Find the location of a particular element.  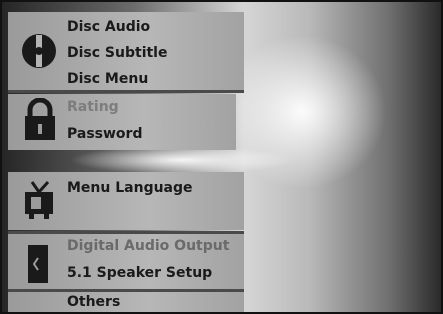

menu-item-others: Others is located at coordinates (93, 302).